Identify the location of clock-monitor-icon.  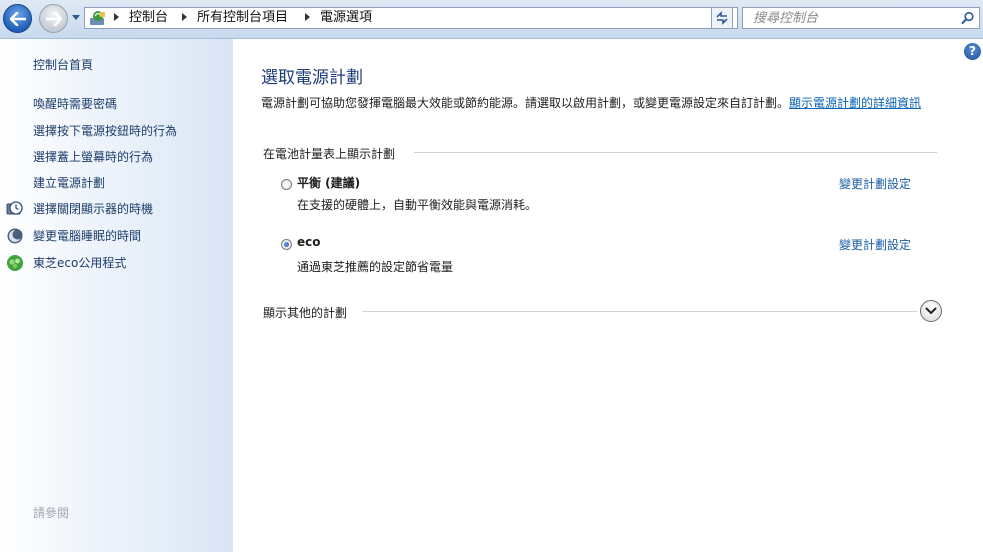
(14, 208).